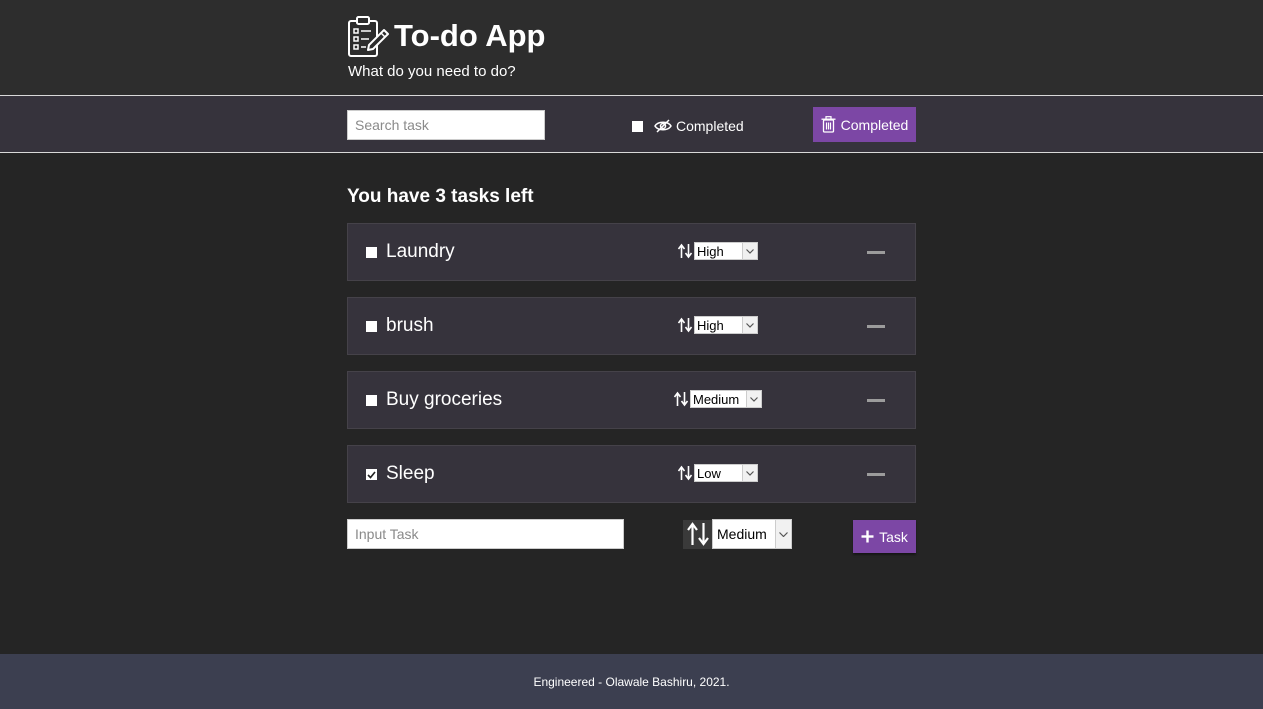 This screenshot has width=1263, height=709. I want to click on clear-completed-button: Completed, so click(864, 124).